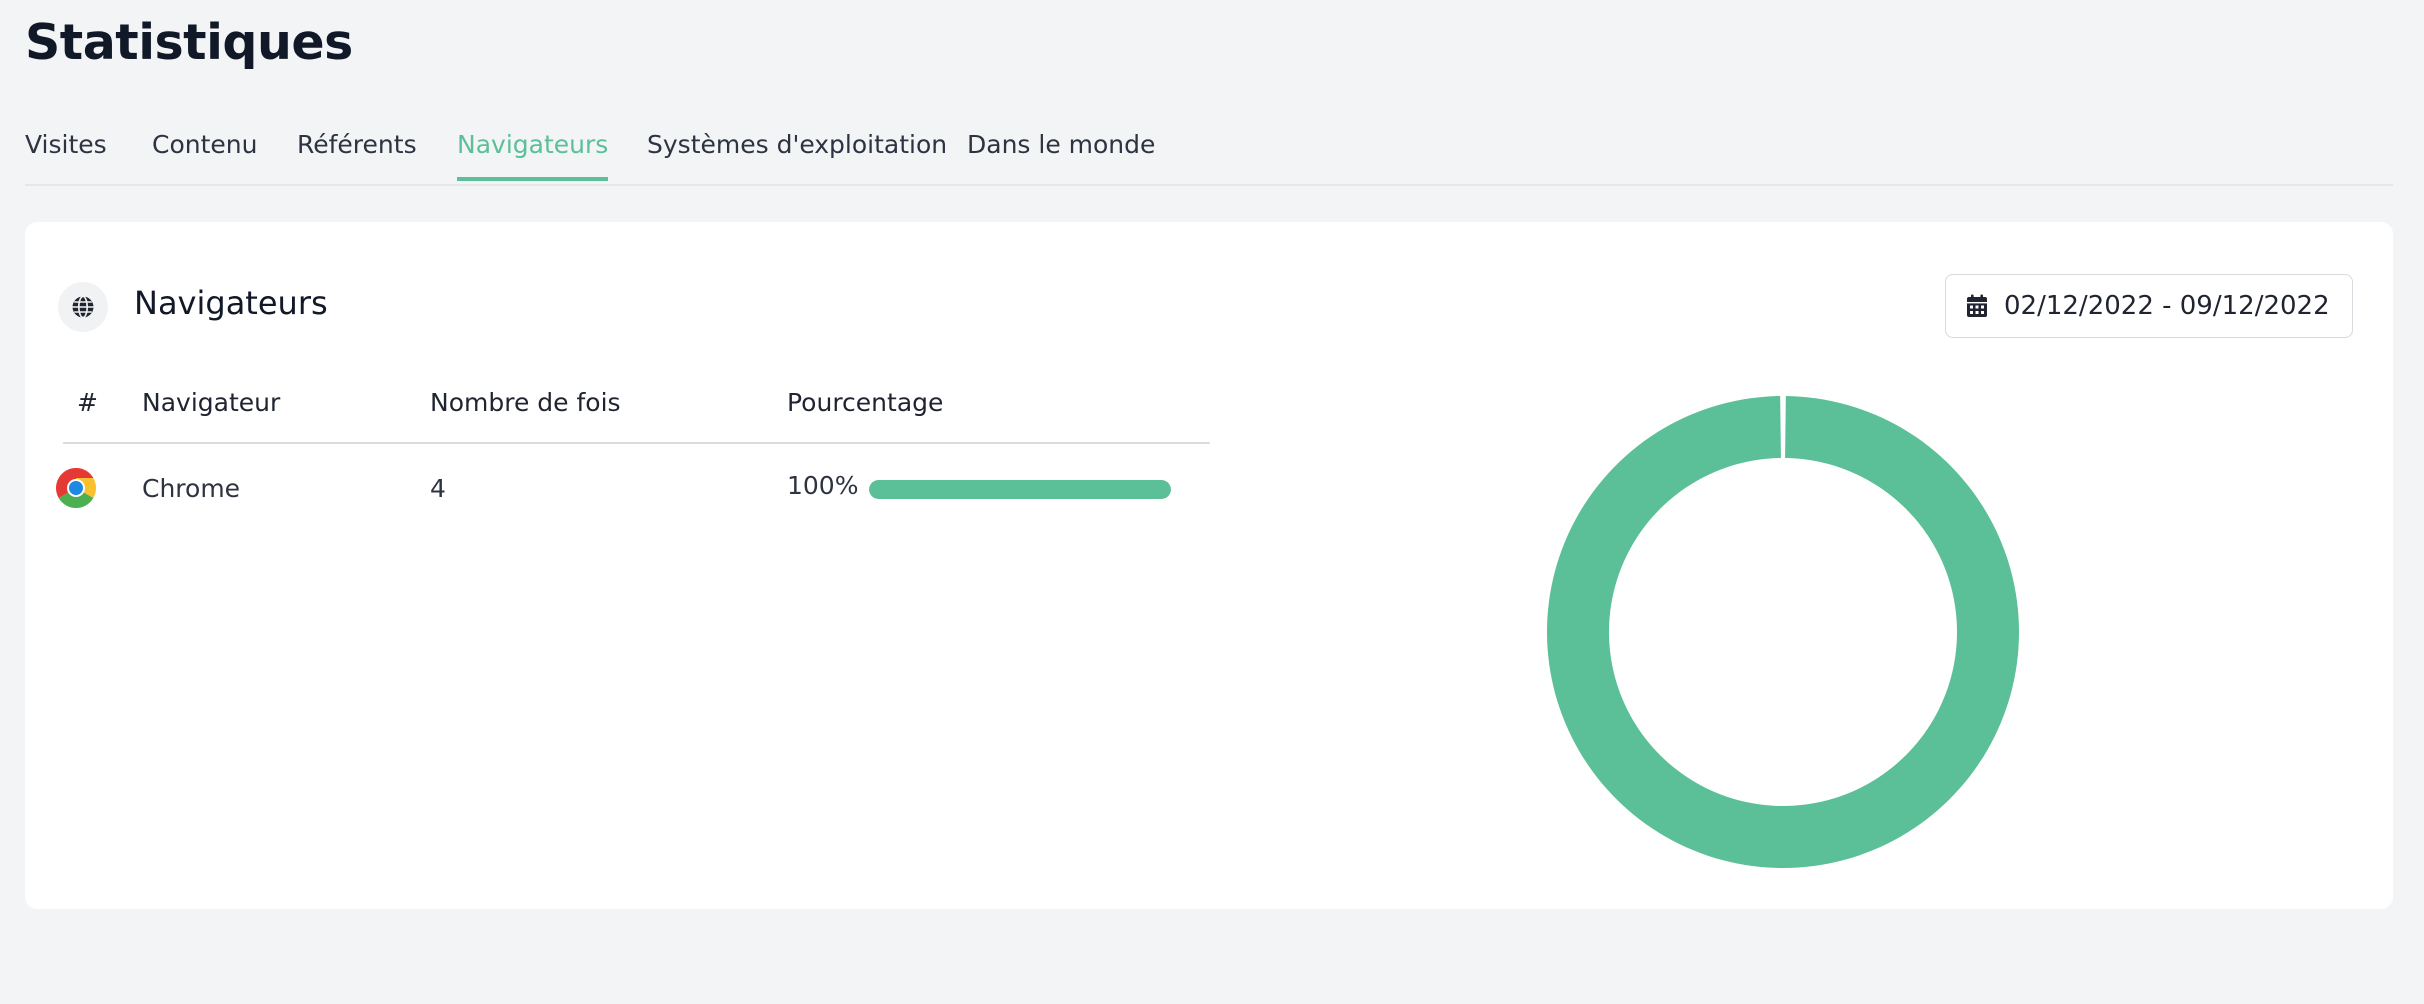 This screenshot has width=2424, height=1004. What do you see at coordinates (525, 402) in the screenshot?
I see `column-header-count: Nombre de fois` at bounding box center [525, 402].